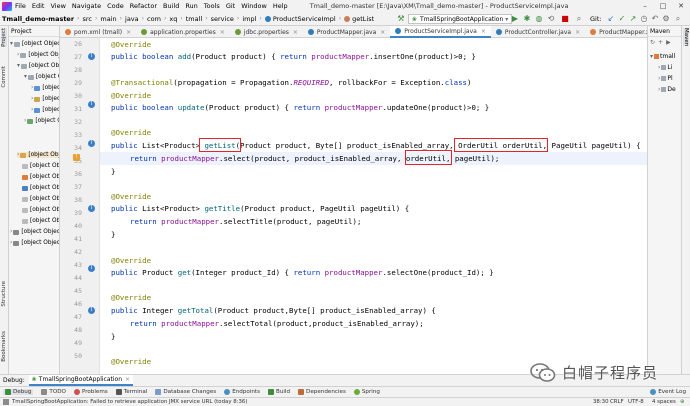  I want to click on git-update-icon: ↙, so click(611, 19).